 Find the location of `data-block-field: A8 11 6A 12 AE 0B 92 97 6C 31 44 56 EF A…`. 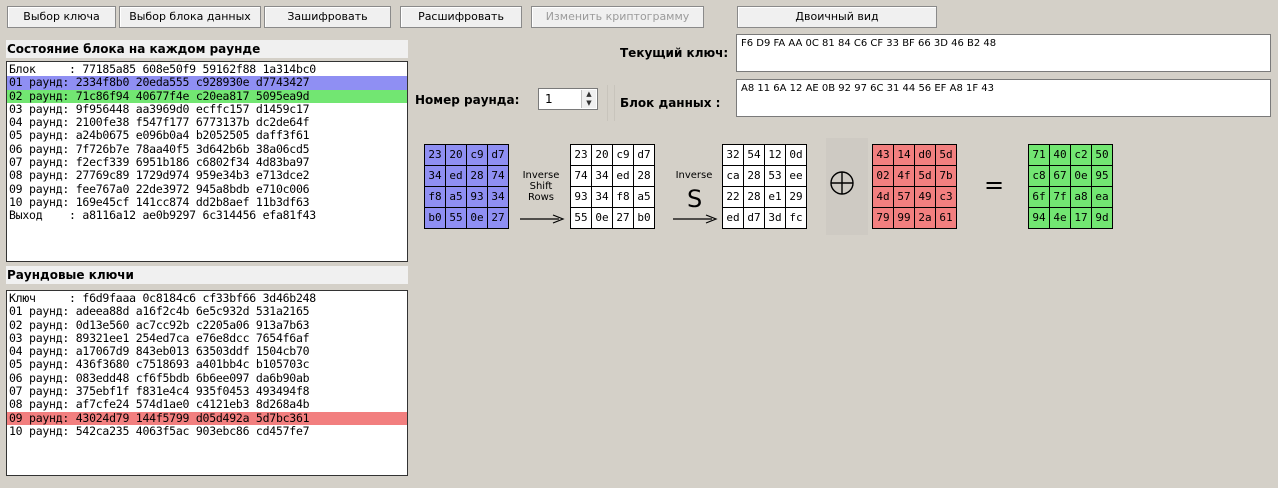

data-block-field: A8 11 6A 12 AE 0B 92 97 6C 31 44 56 EF A… is located at coordinates (1003, 98).